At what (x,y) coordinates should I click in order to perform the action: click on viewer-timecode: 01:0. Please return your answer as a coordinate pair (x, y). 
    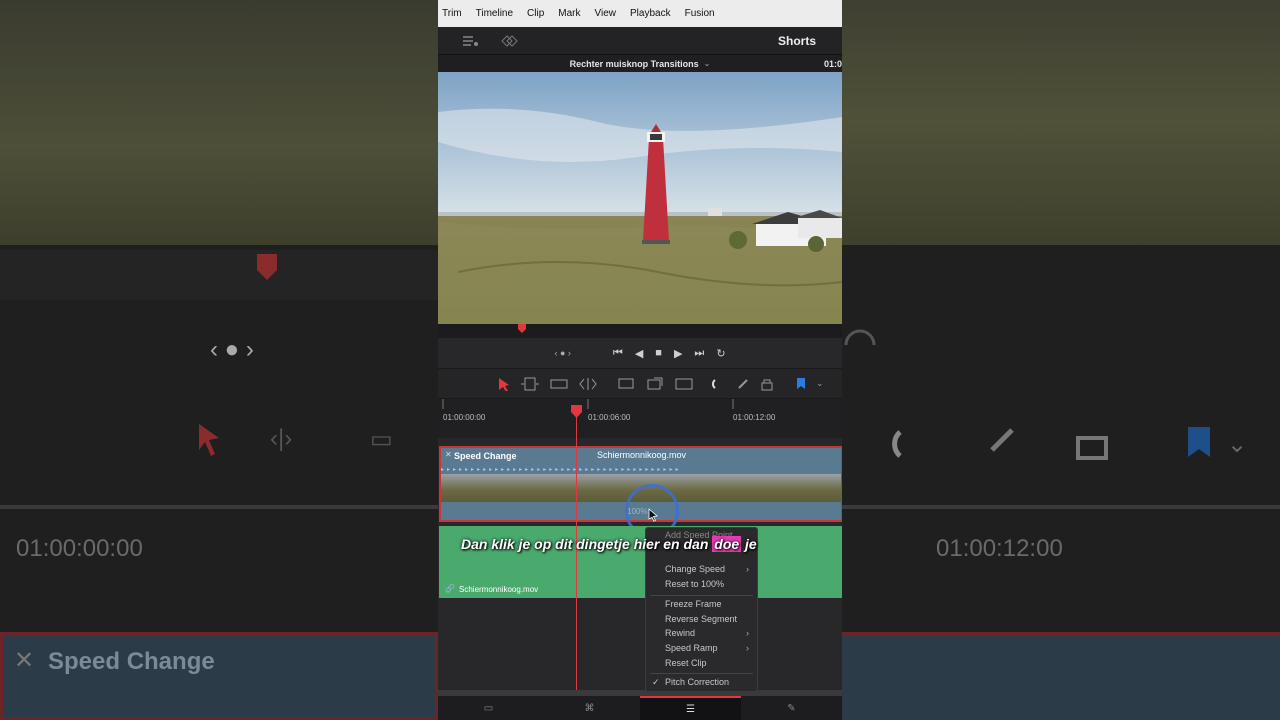
    Looking at the image, I should click on (832, 63).